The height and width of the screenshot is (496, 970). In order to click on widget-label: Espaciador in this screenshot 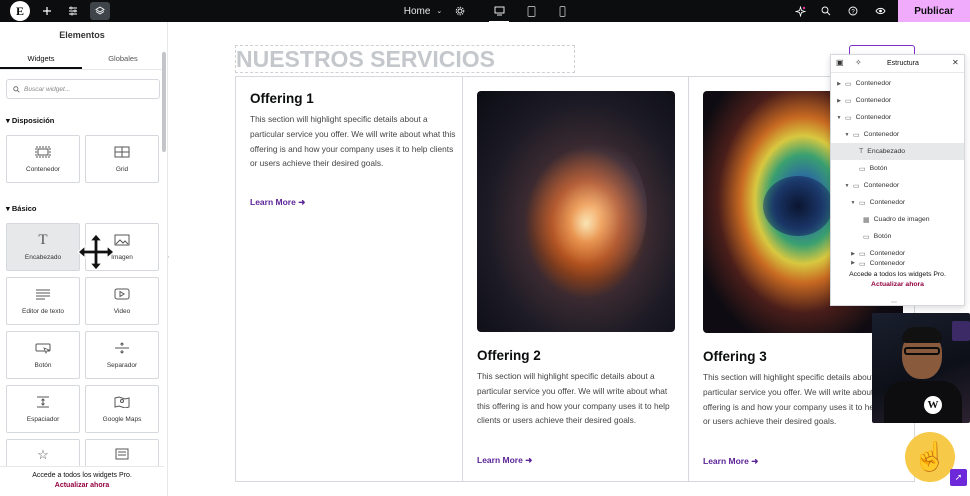, I will do `click(43, 419)`.